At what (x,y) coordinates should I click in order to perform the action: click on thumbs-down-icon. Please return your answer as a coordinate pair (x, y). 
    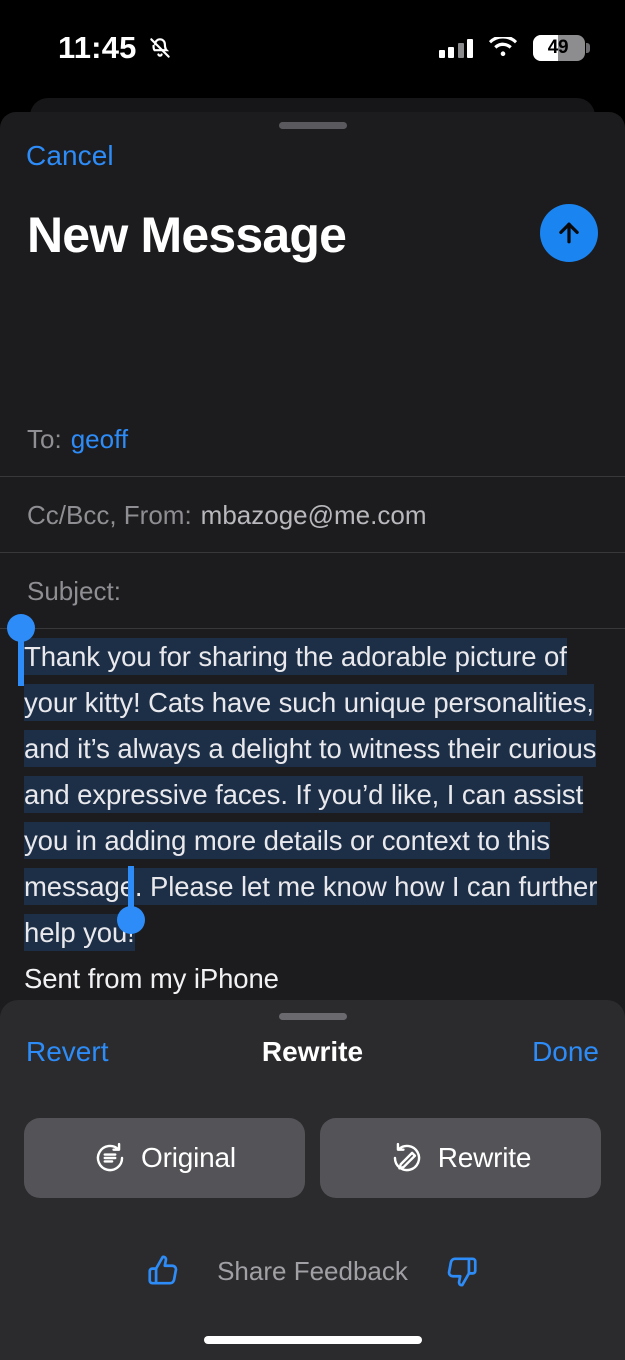
    Looking at the image, I should click on (461, 1271).